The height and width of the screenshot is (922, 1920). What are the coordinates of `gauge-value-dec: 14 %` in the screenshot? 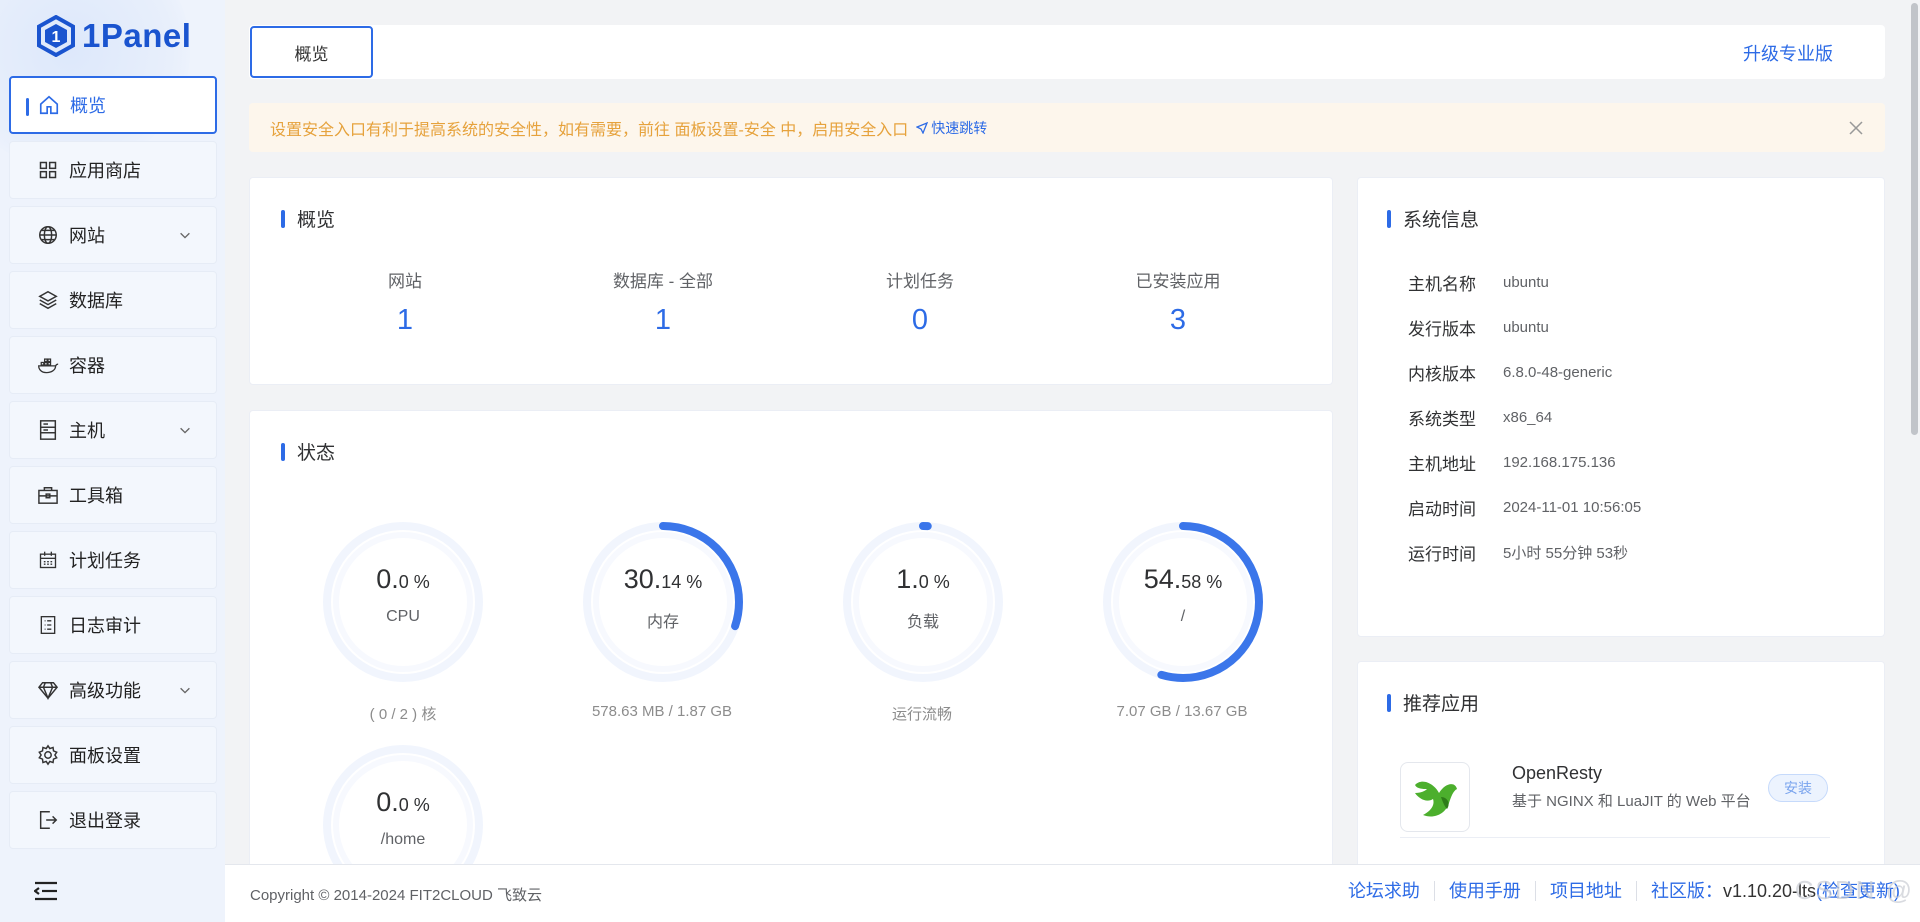 It's located at (682, 582).